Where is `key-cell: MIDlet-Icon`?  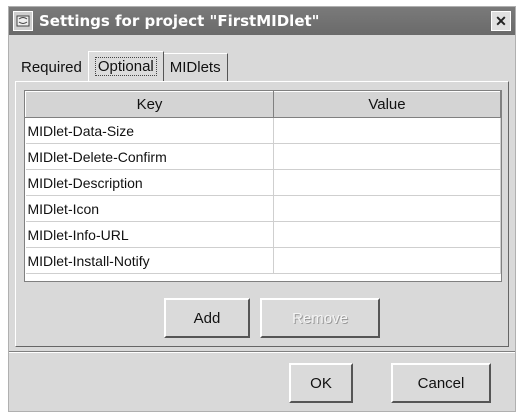 key-cell: MIDlet-Icon is located at coordinates (149, 208).